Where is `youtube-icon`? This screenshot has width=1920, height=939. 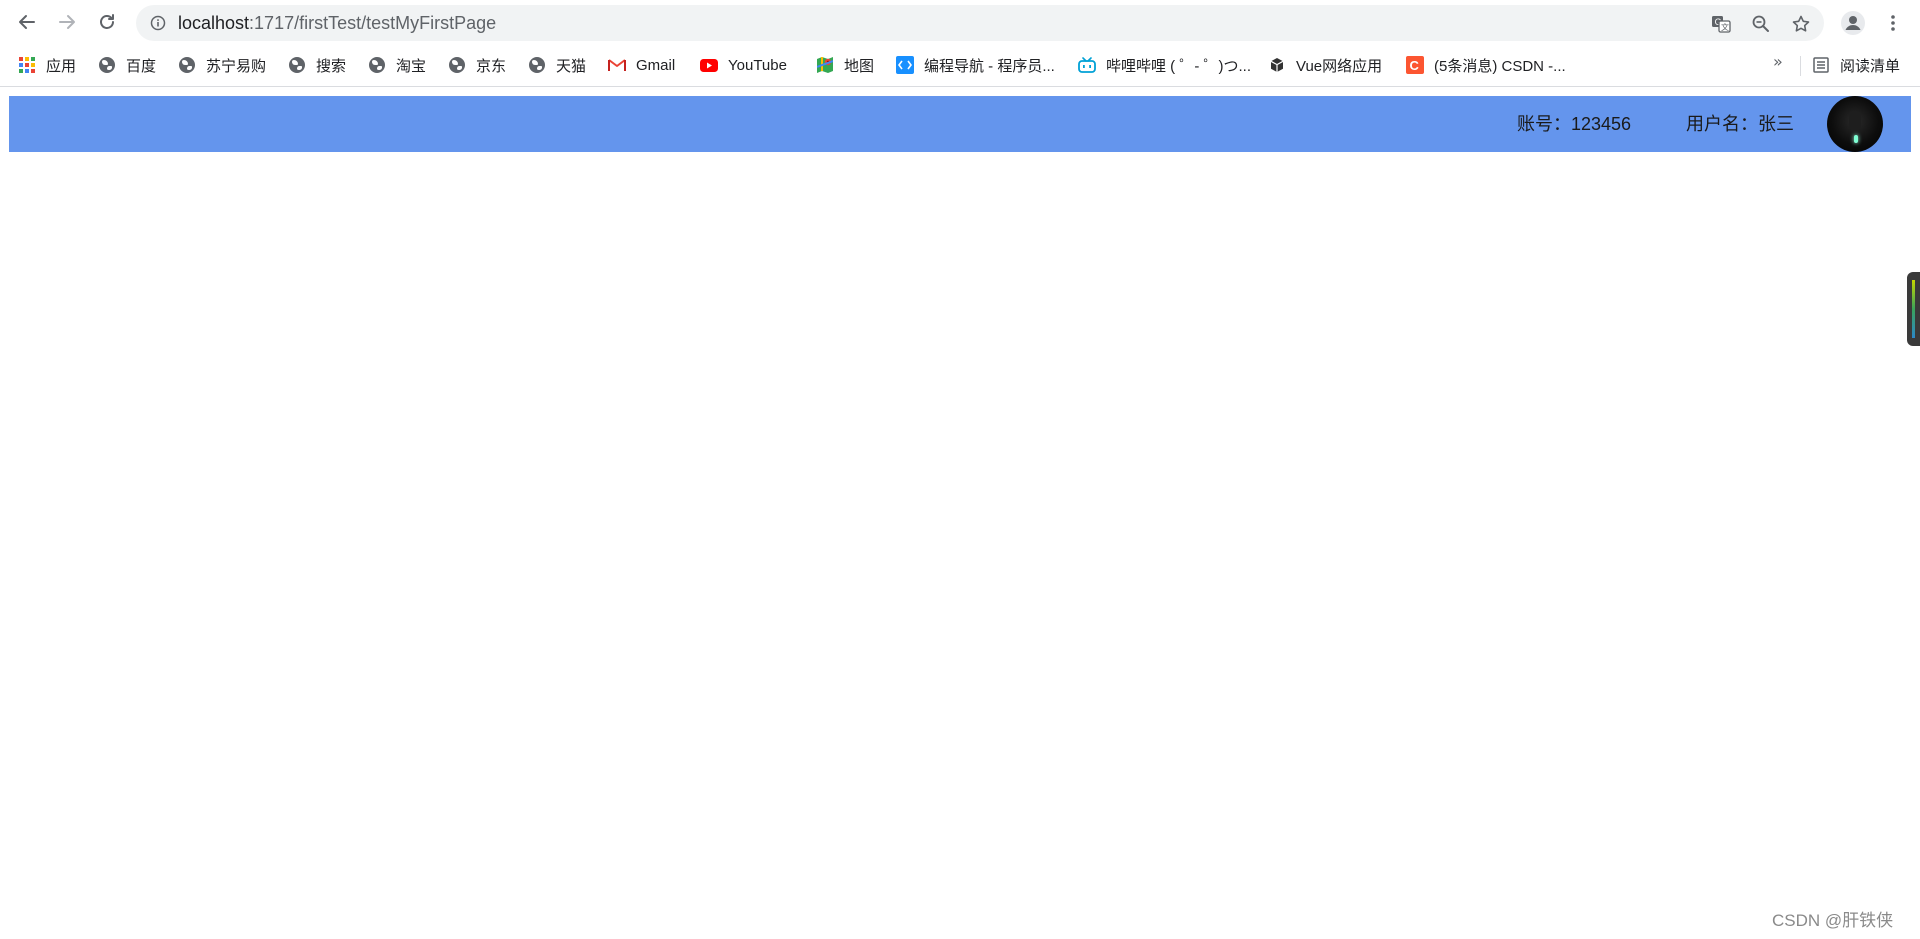 youtube-icon is located at coordinates (709, 65).